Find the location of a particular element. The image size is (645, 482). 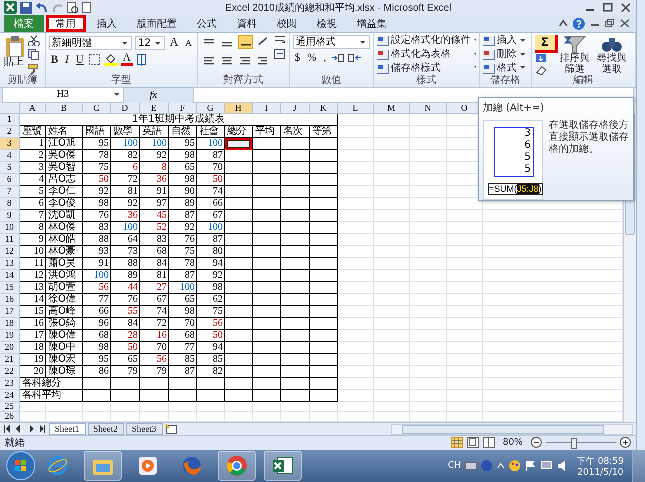

row-header: 18 is located at coordinates (10, 324).